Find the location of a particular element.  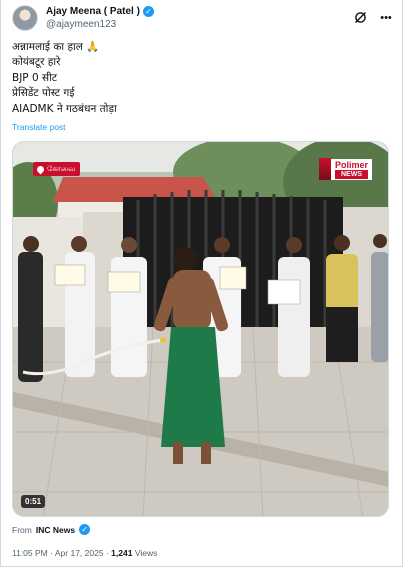

author-name-row: Ajay Meena ( Patel ) ✓ is located at coordinates (100, 11).